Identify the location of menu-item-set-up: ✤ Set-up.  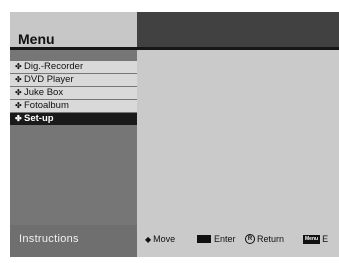
(73, 119).